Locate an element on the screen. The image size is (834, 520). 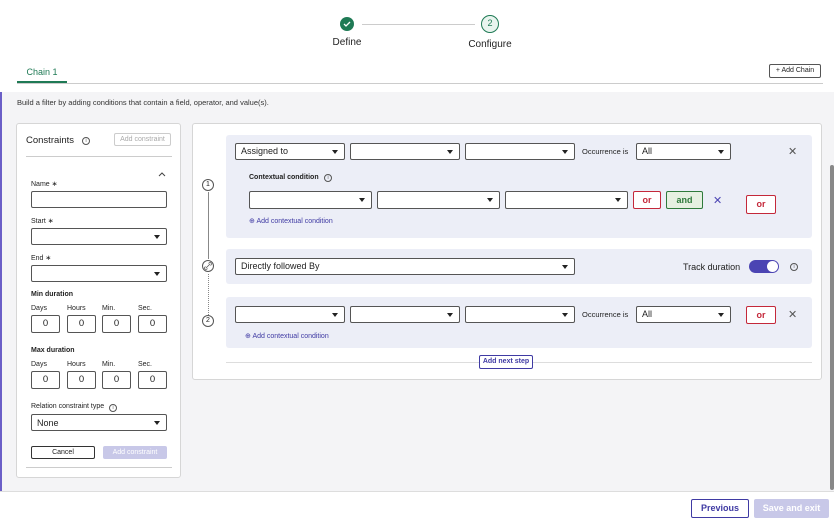
contextual-operator-select is located at coordinates (438, 200).